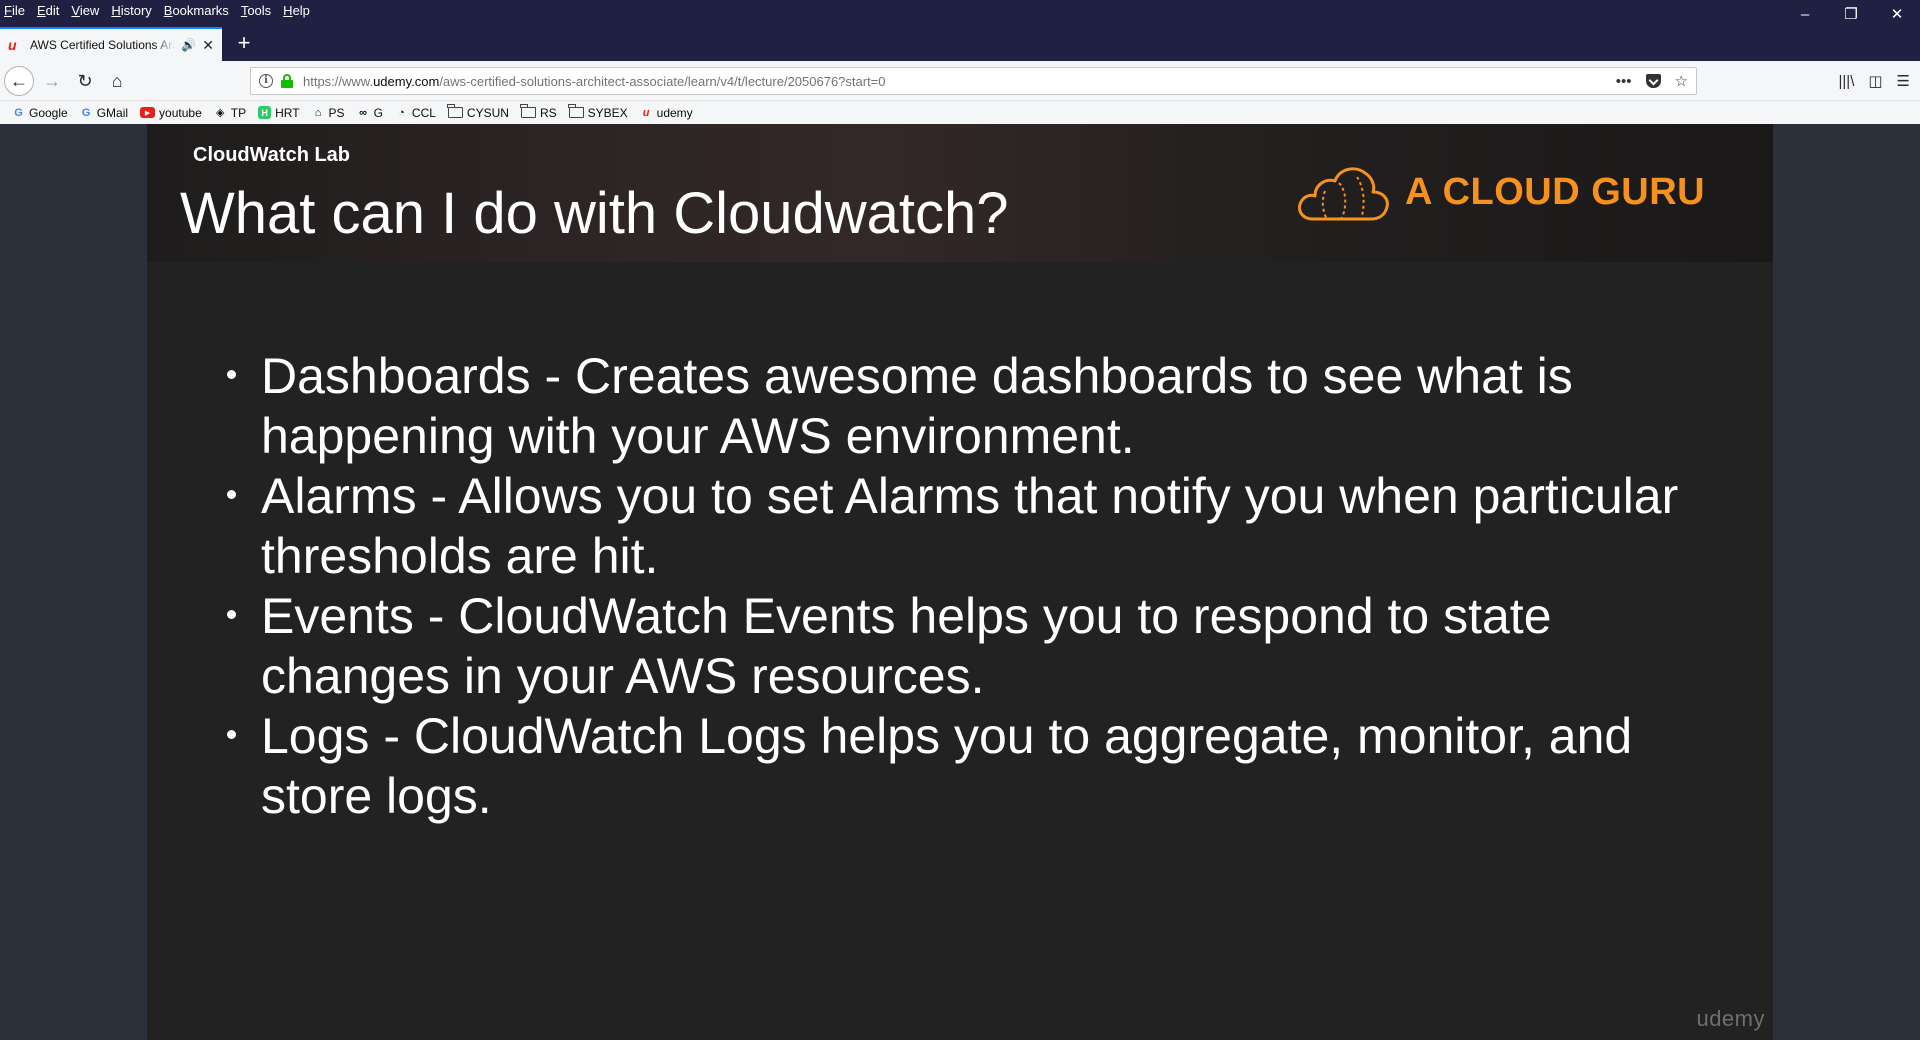 The image size is (1920, 1040). Describe the element at coordinates (1897, 14) in the screenshot. I see `close-window-button: ✕` at that location.